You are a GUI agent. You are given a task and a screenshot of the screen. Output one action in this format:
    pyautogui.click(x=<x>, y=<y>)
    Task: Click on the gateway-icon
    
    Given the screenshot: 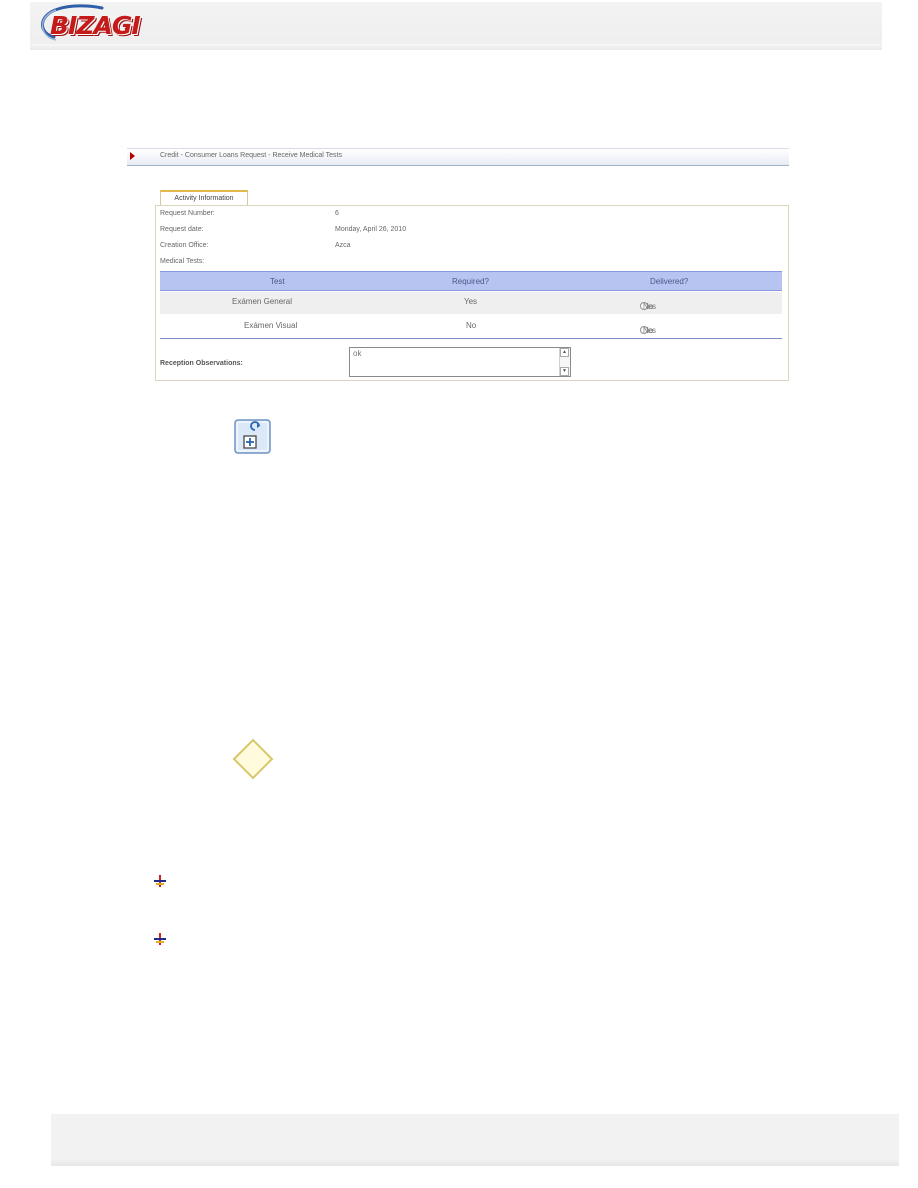 What is the action you would take?
    pyautogui.click(x=253, y=759)
    